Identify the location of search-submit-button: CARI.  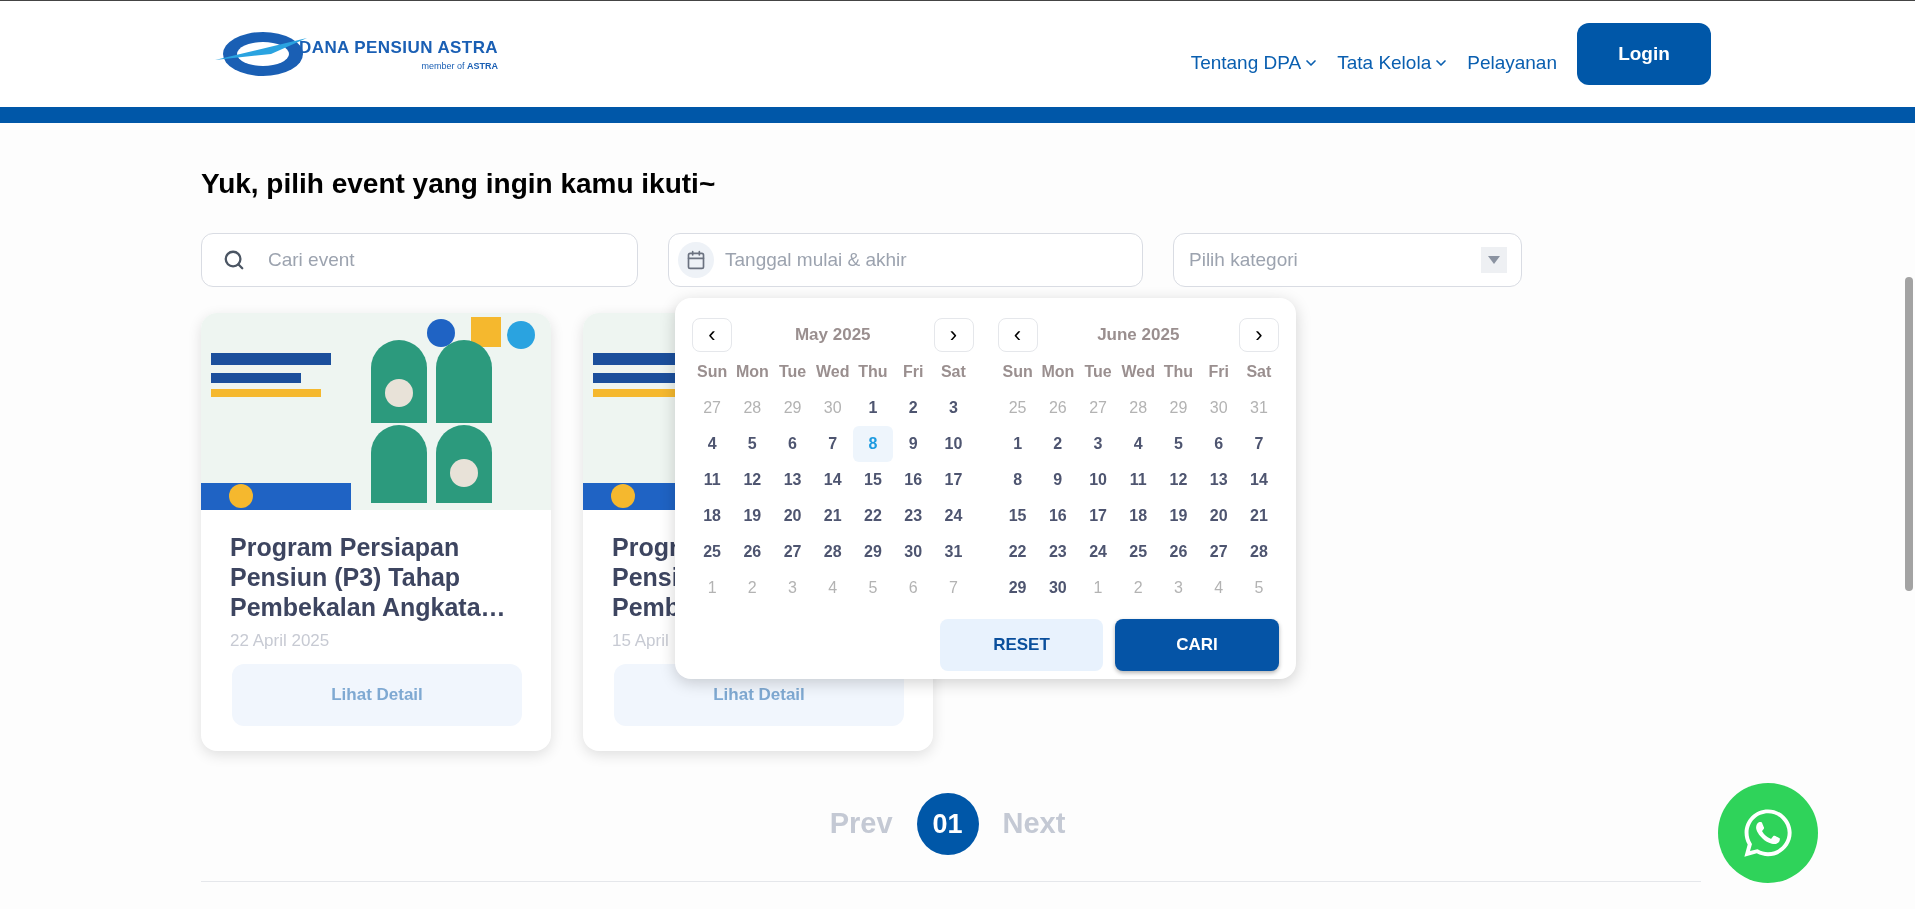
(1197, 645).